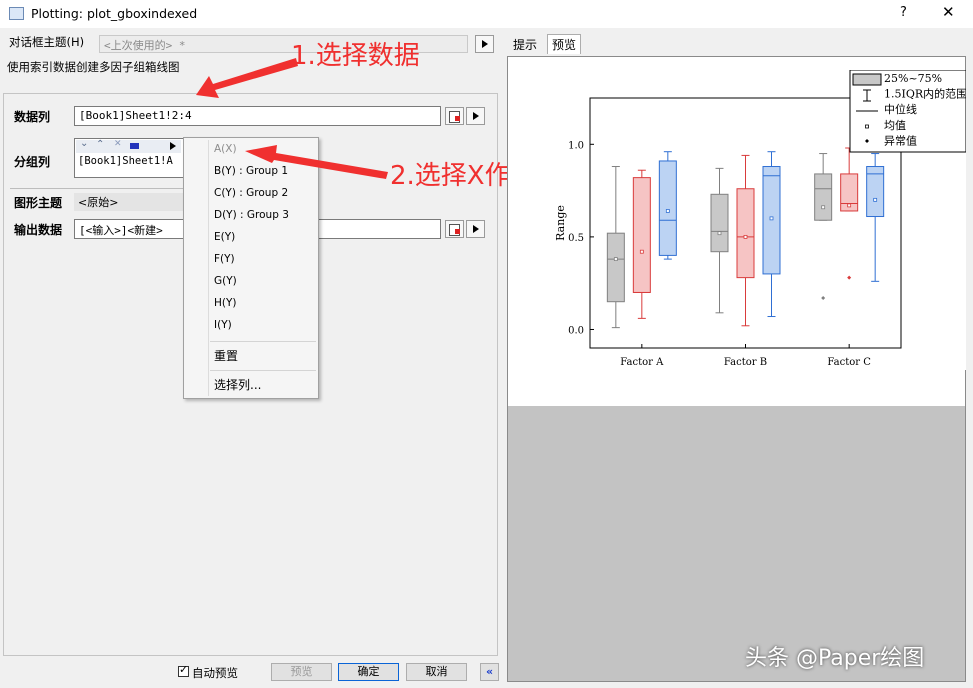  I want to click on x-tick-label: Factor B, so click(745, 362).